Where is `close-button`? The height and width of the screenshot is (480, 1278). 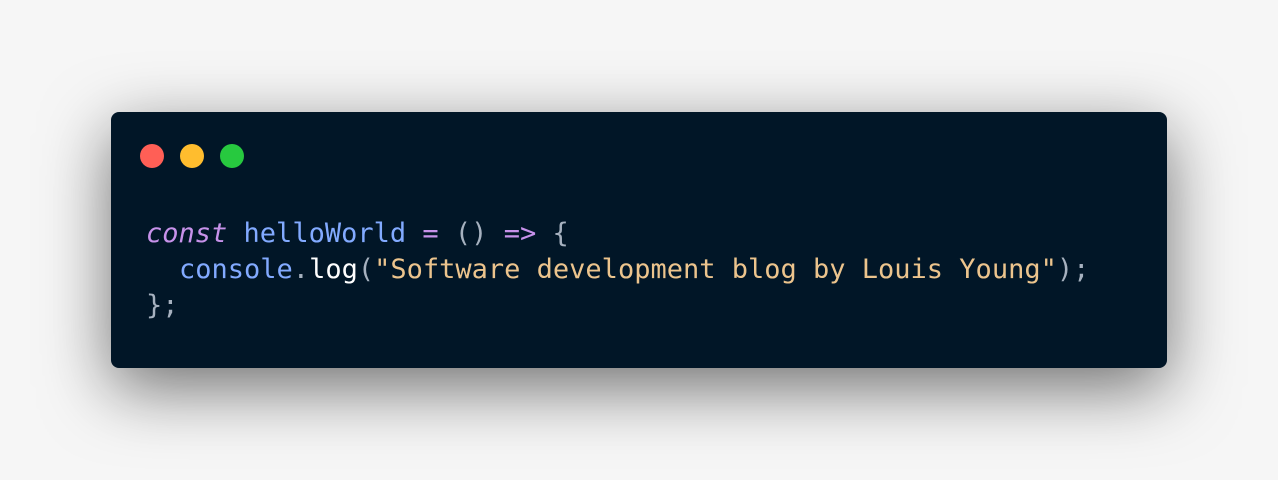
close-button is located at coordinates (152, 156).